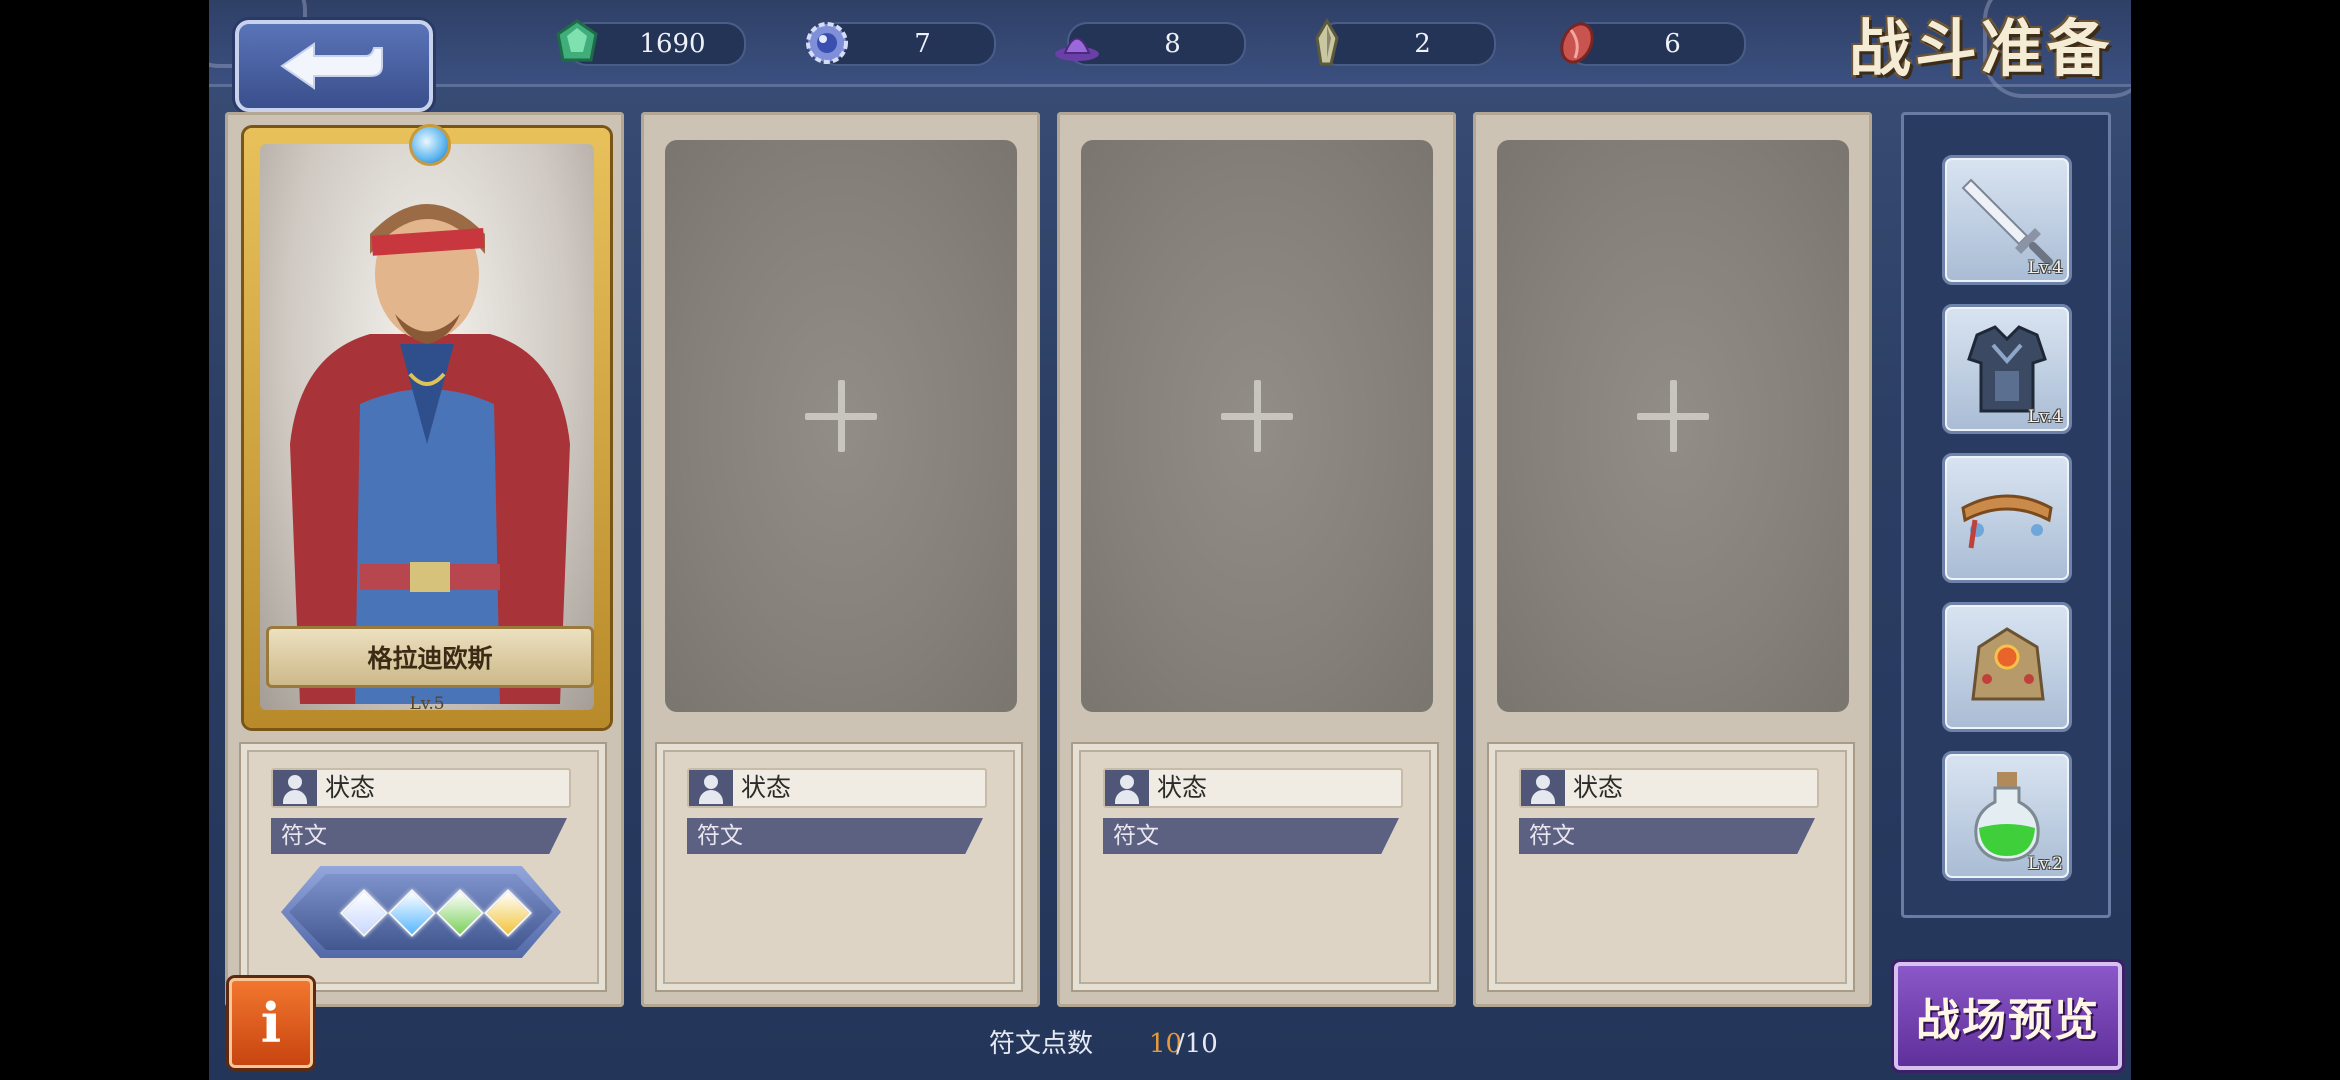 The image size is (2340, 1080). Describe the element at coordinates (2007, 816) in the screenshot. I see `equip-slot-potion: Lv.2` at that location.